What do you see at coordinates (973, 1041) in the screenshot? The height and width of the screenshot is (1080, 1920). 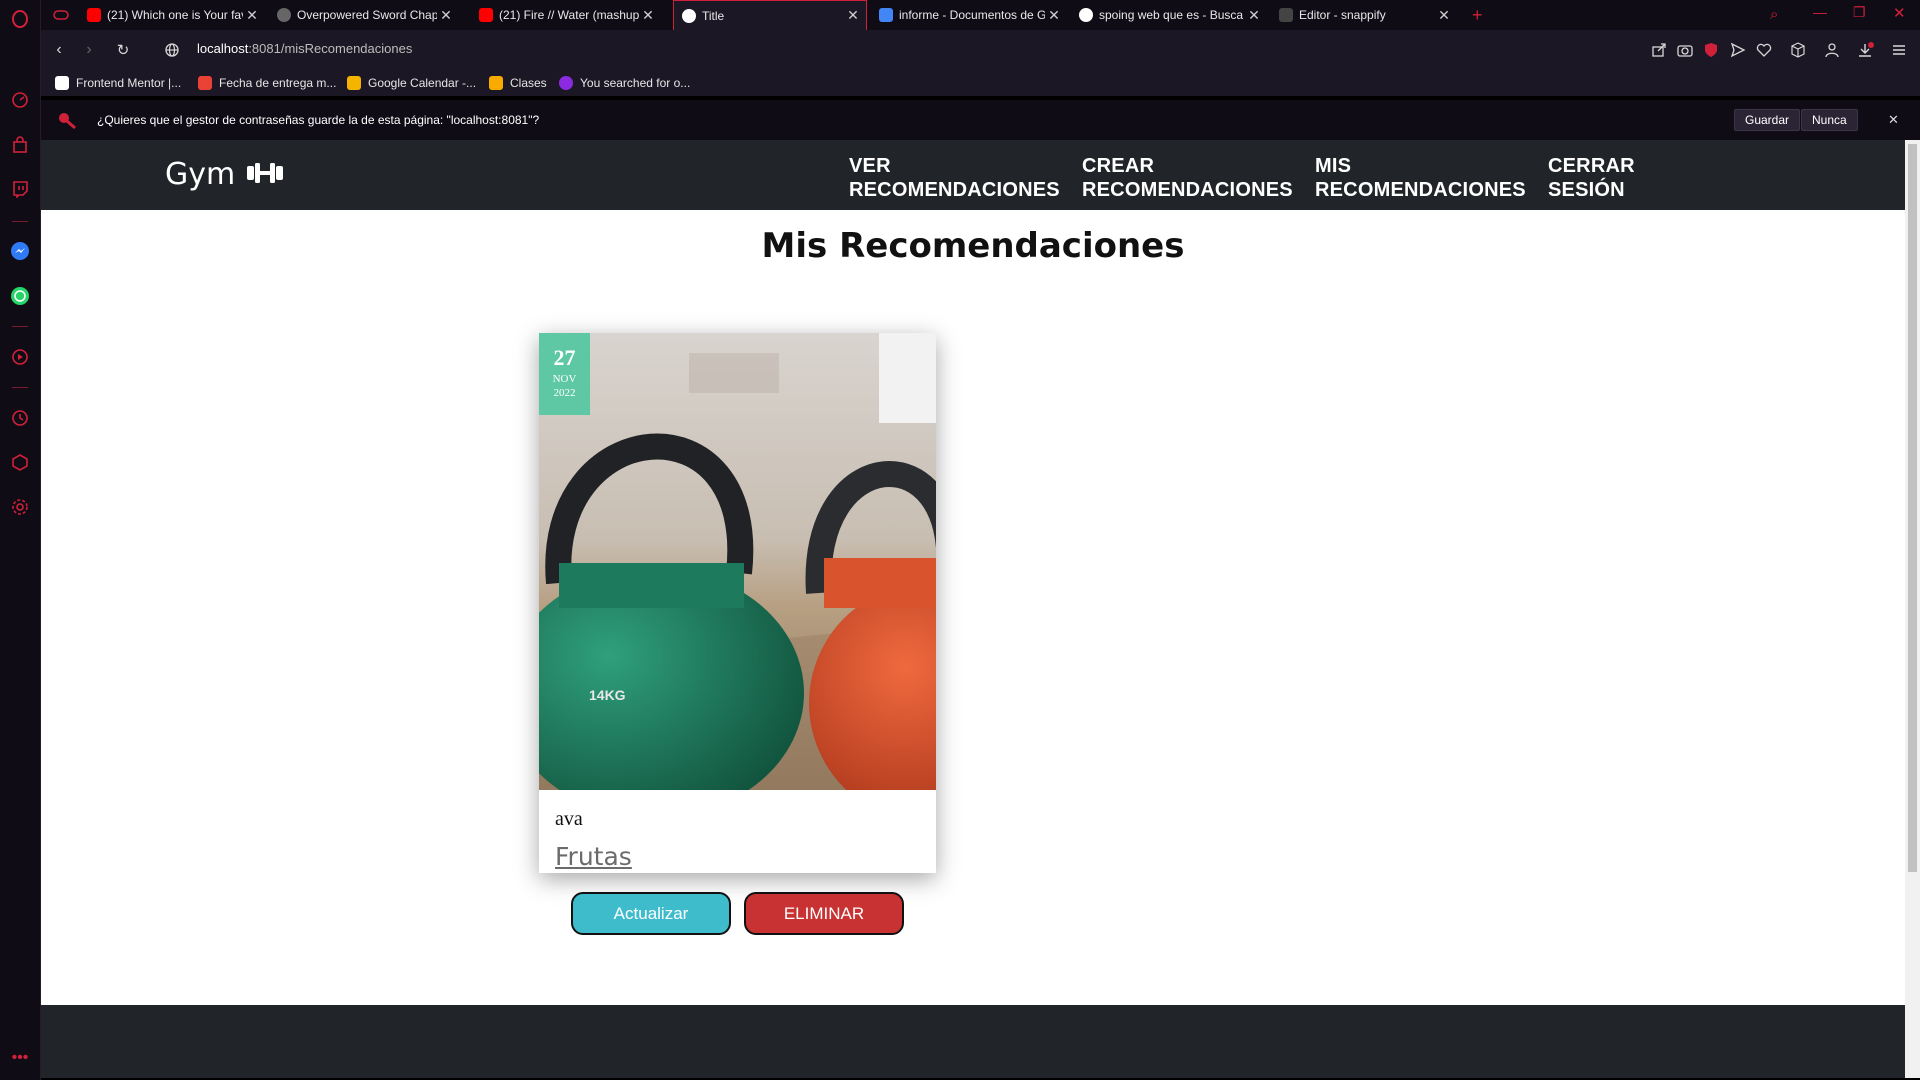 I see `site-footer` at bounding box center [973, 1041].